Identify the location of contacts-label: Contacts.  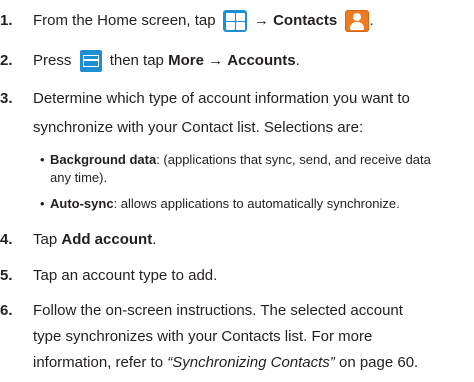
(305, 20).